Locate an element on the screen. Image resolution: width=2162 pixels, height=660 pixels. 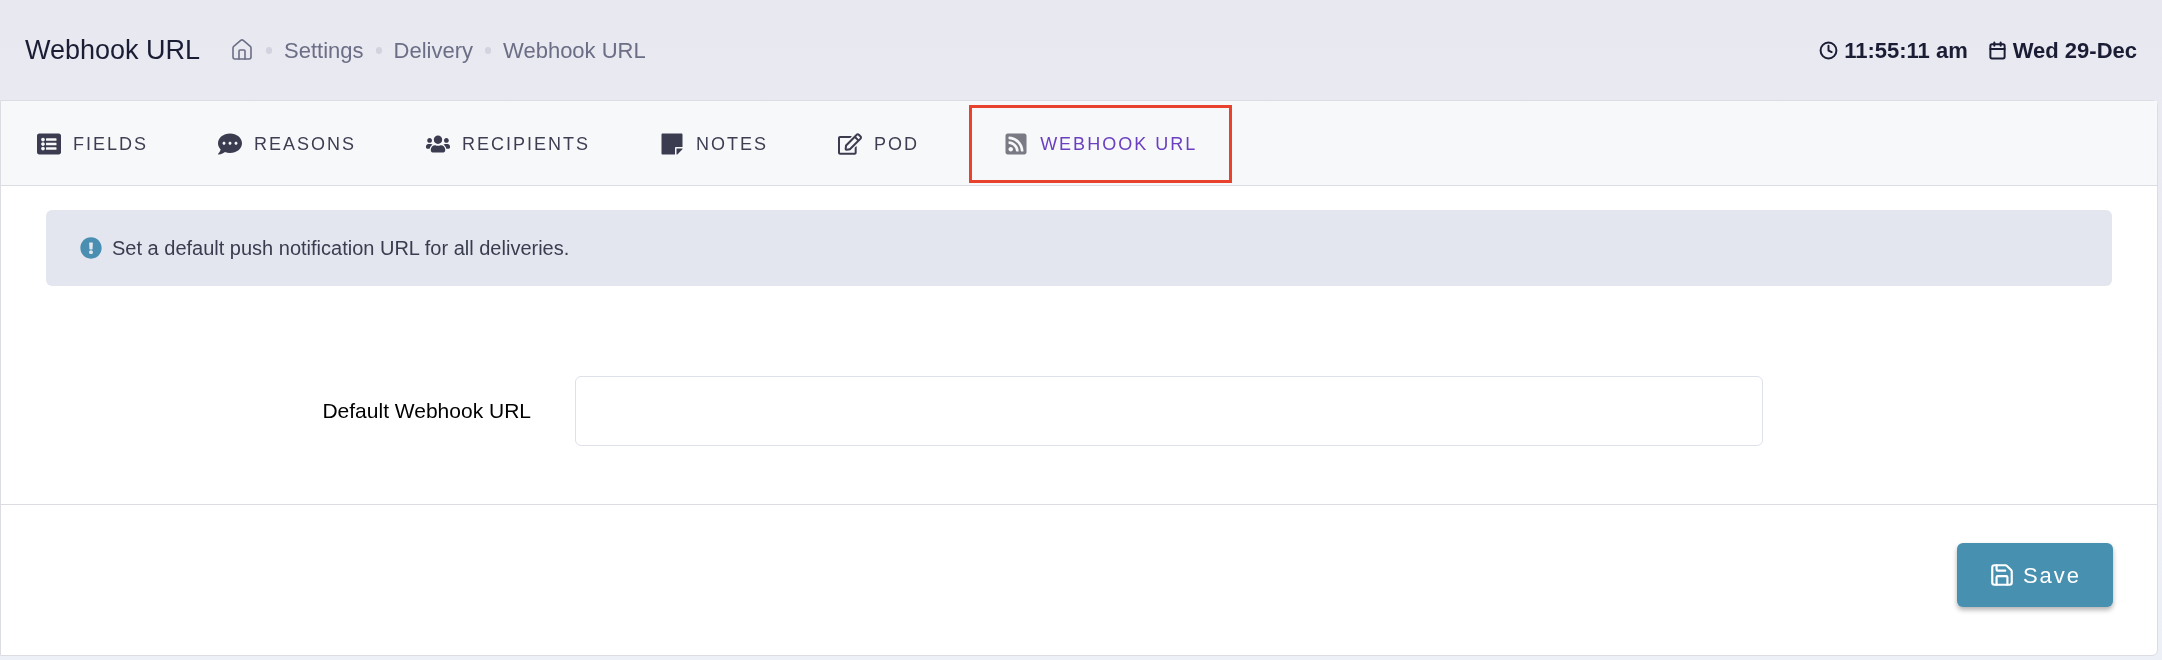
tab: FIELDS is located at coordinates (93, 144).